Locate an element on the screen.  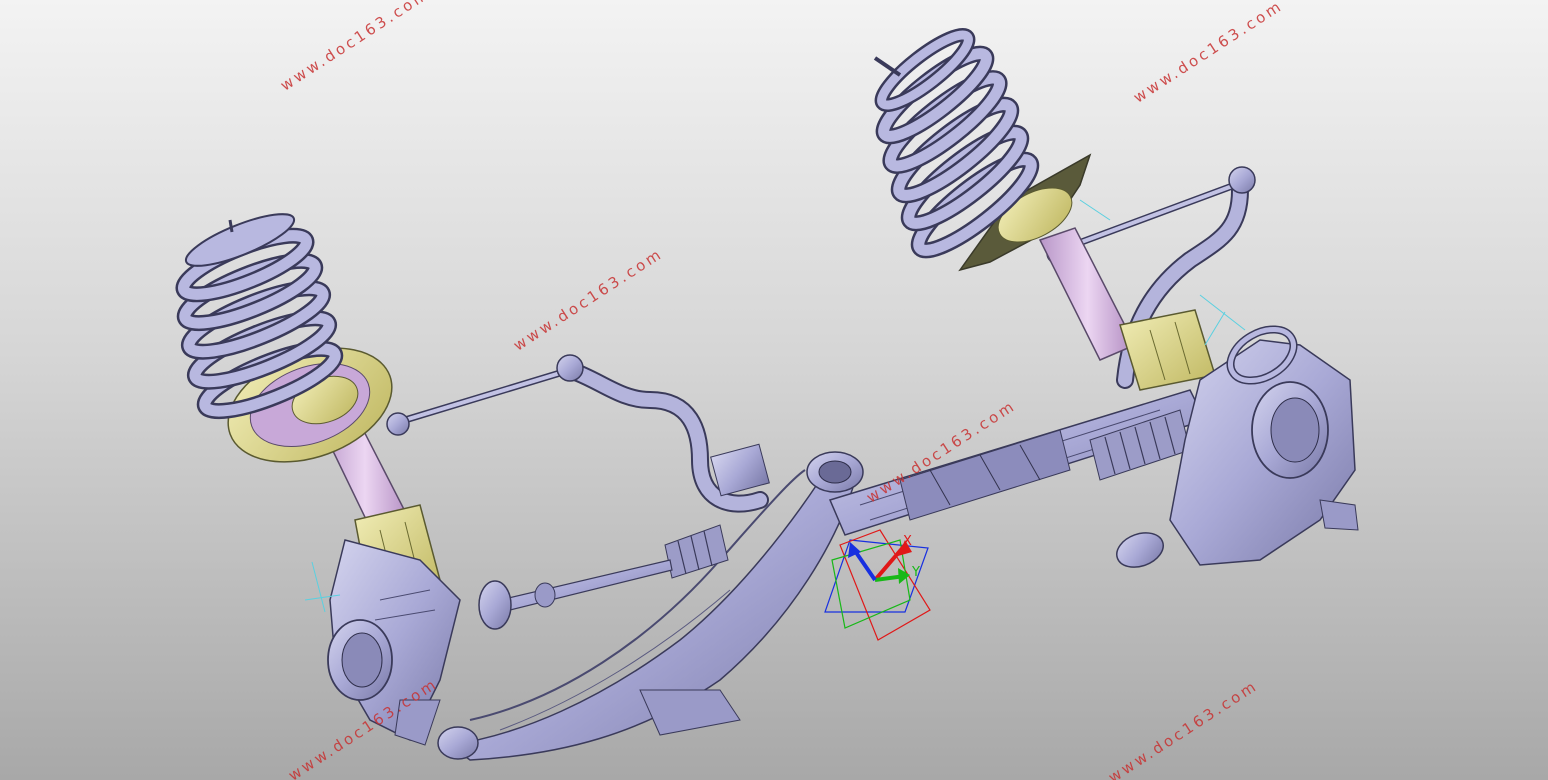
tie-rod is located at coordinates (575, 594).